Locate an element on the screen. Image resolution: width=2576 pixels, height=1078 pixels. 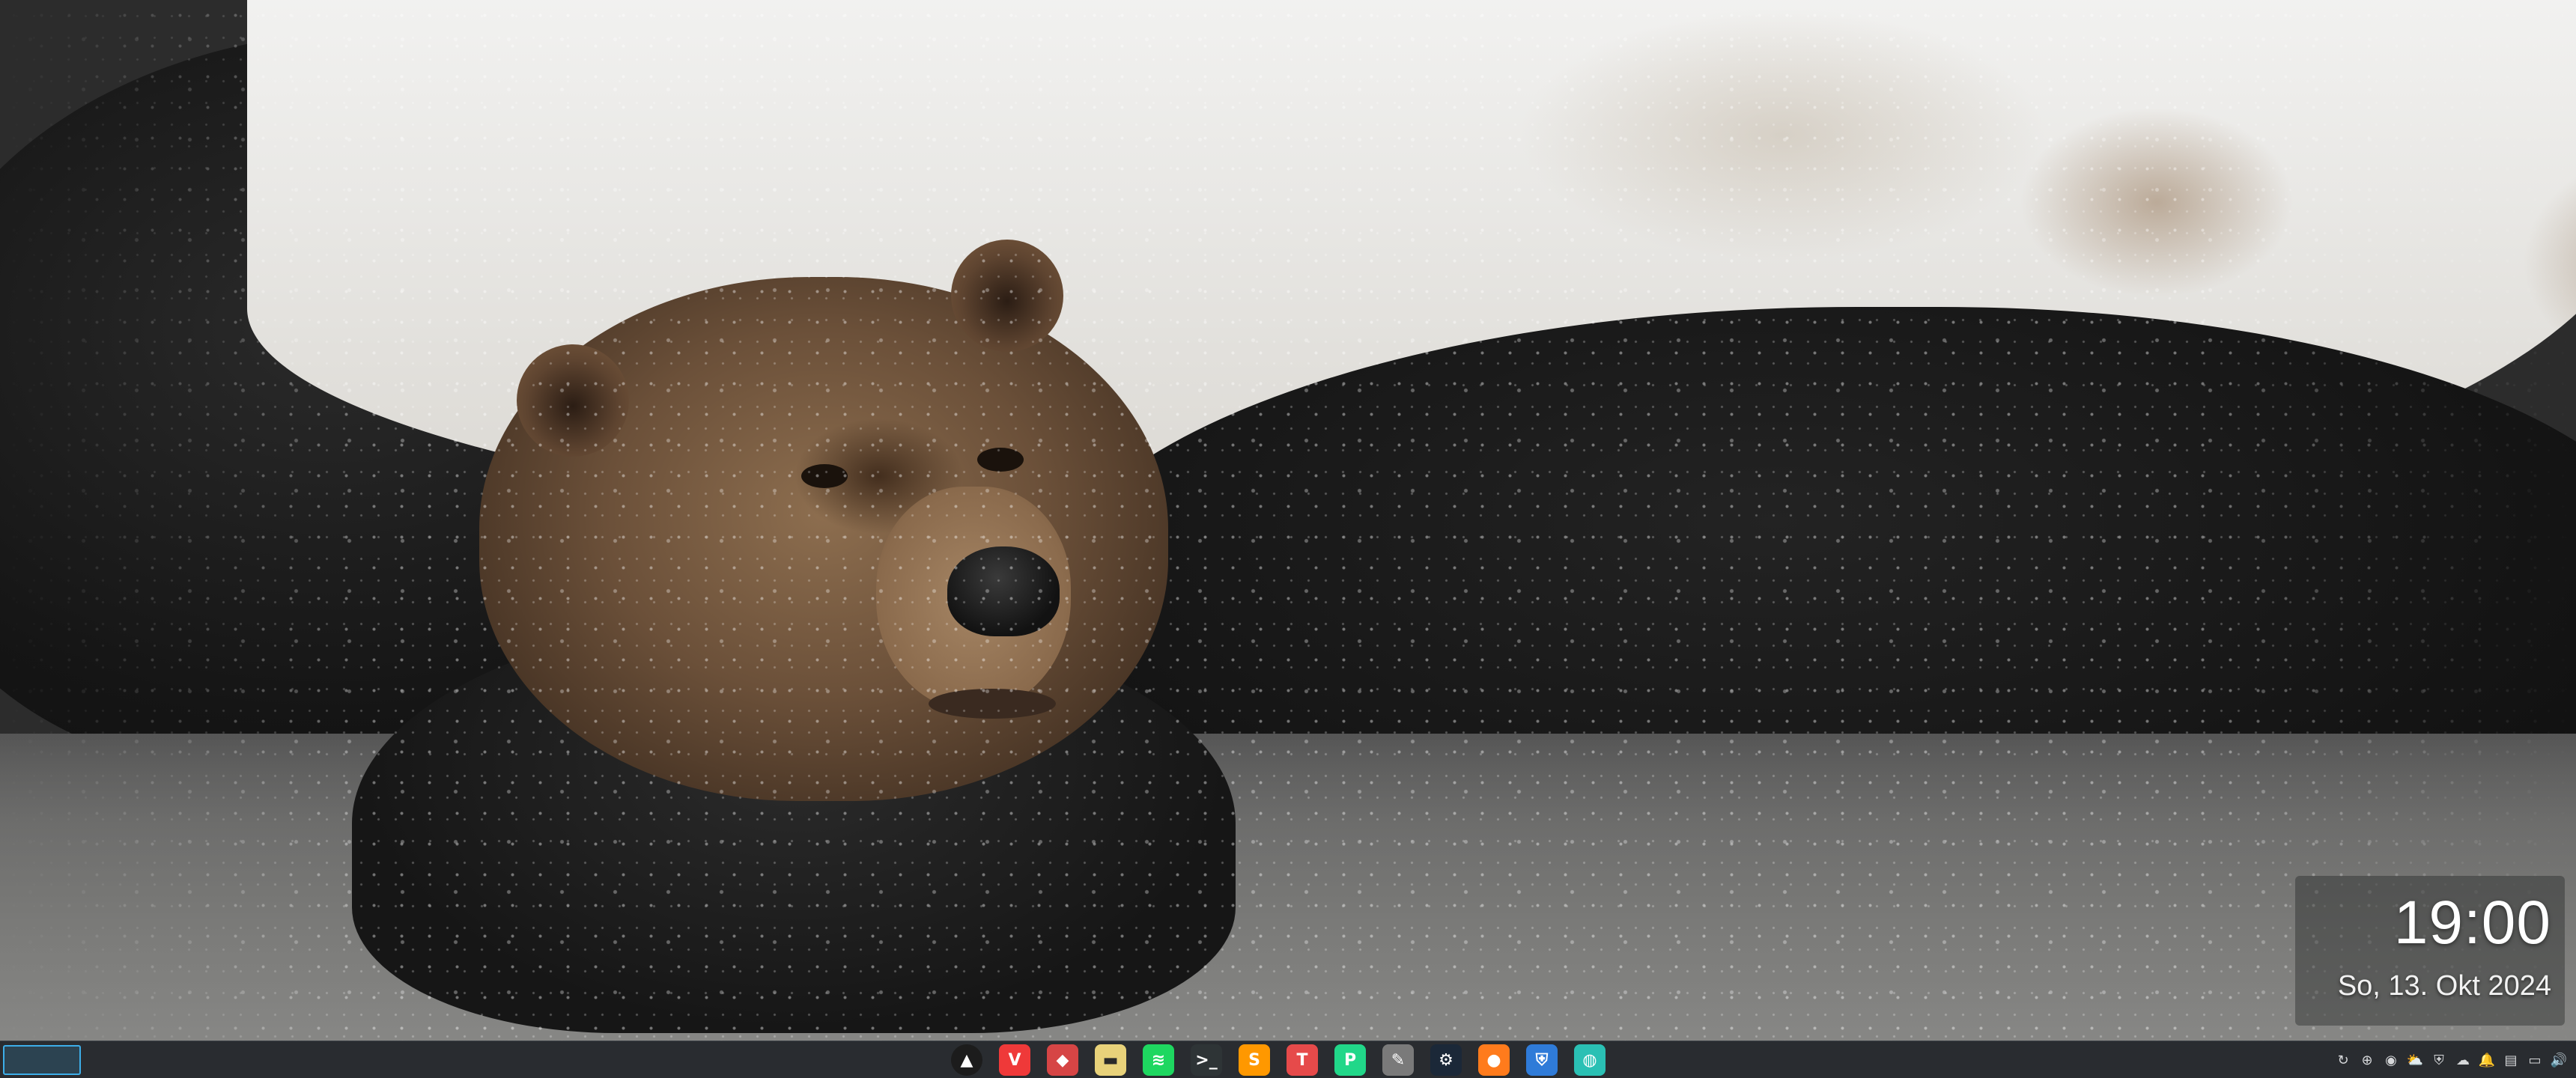
file-manager-icon: ▬ is located at coordinates (1110, 1060).